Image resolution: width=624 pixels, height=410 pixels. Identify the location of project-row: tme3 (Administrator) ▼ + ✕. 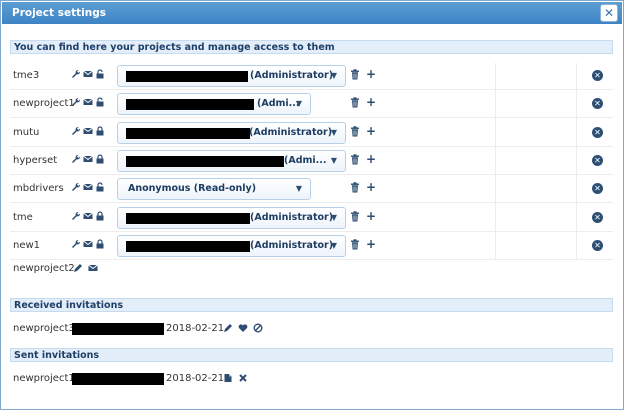
(311, 76).